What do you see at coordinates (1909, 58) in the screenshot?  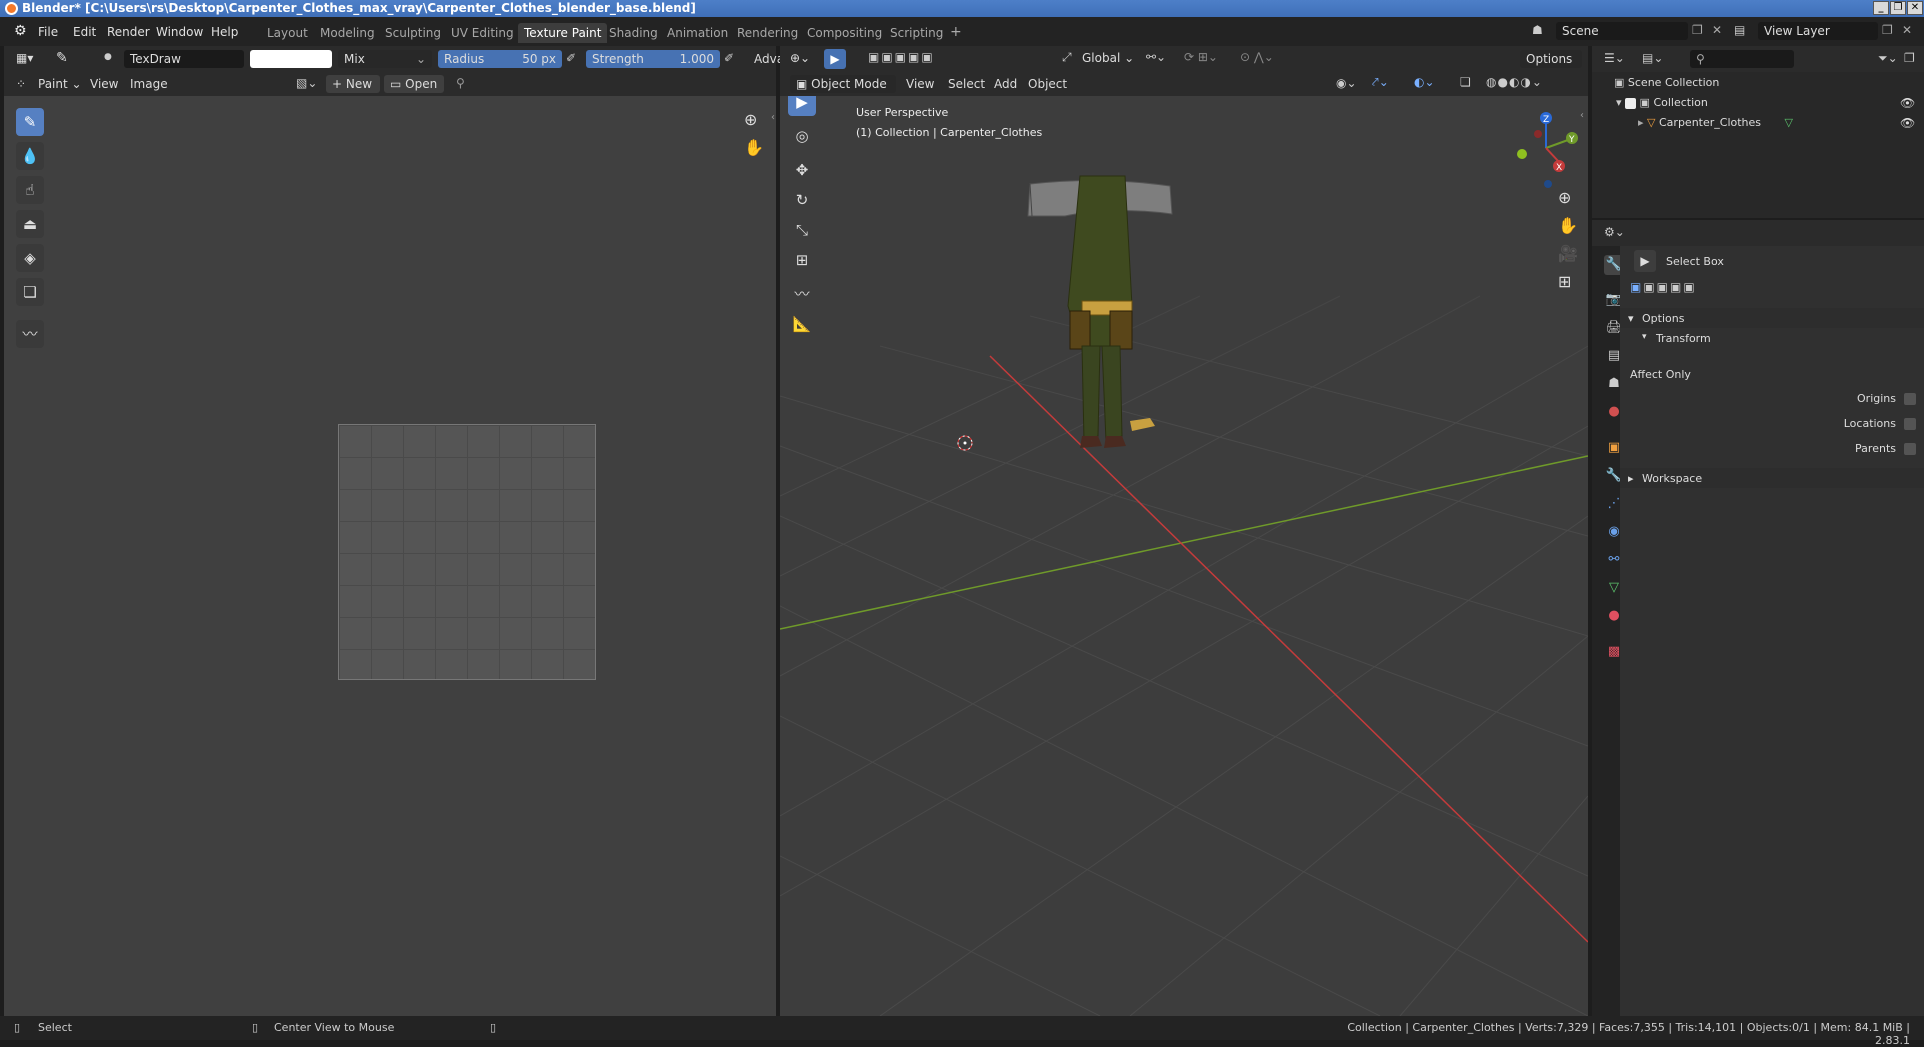 I see `new-collection-icon: ❐` at bounding box center [1909, 58].